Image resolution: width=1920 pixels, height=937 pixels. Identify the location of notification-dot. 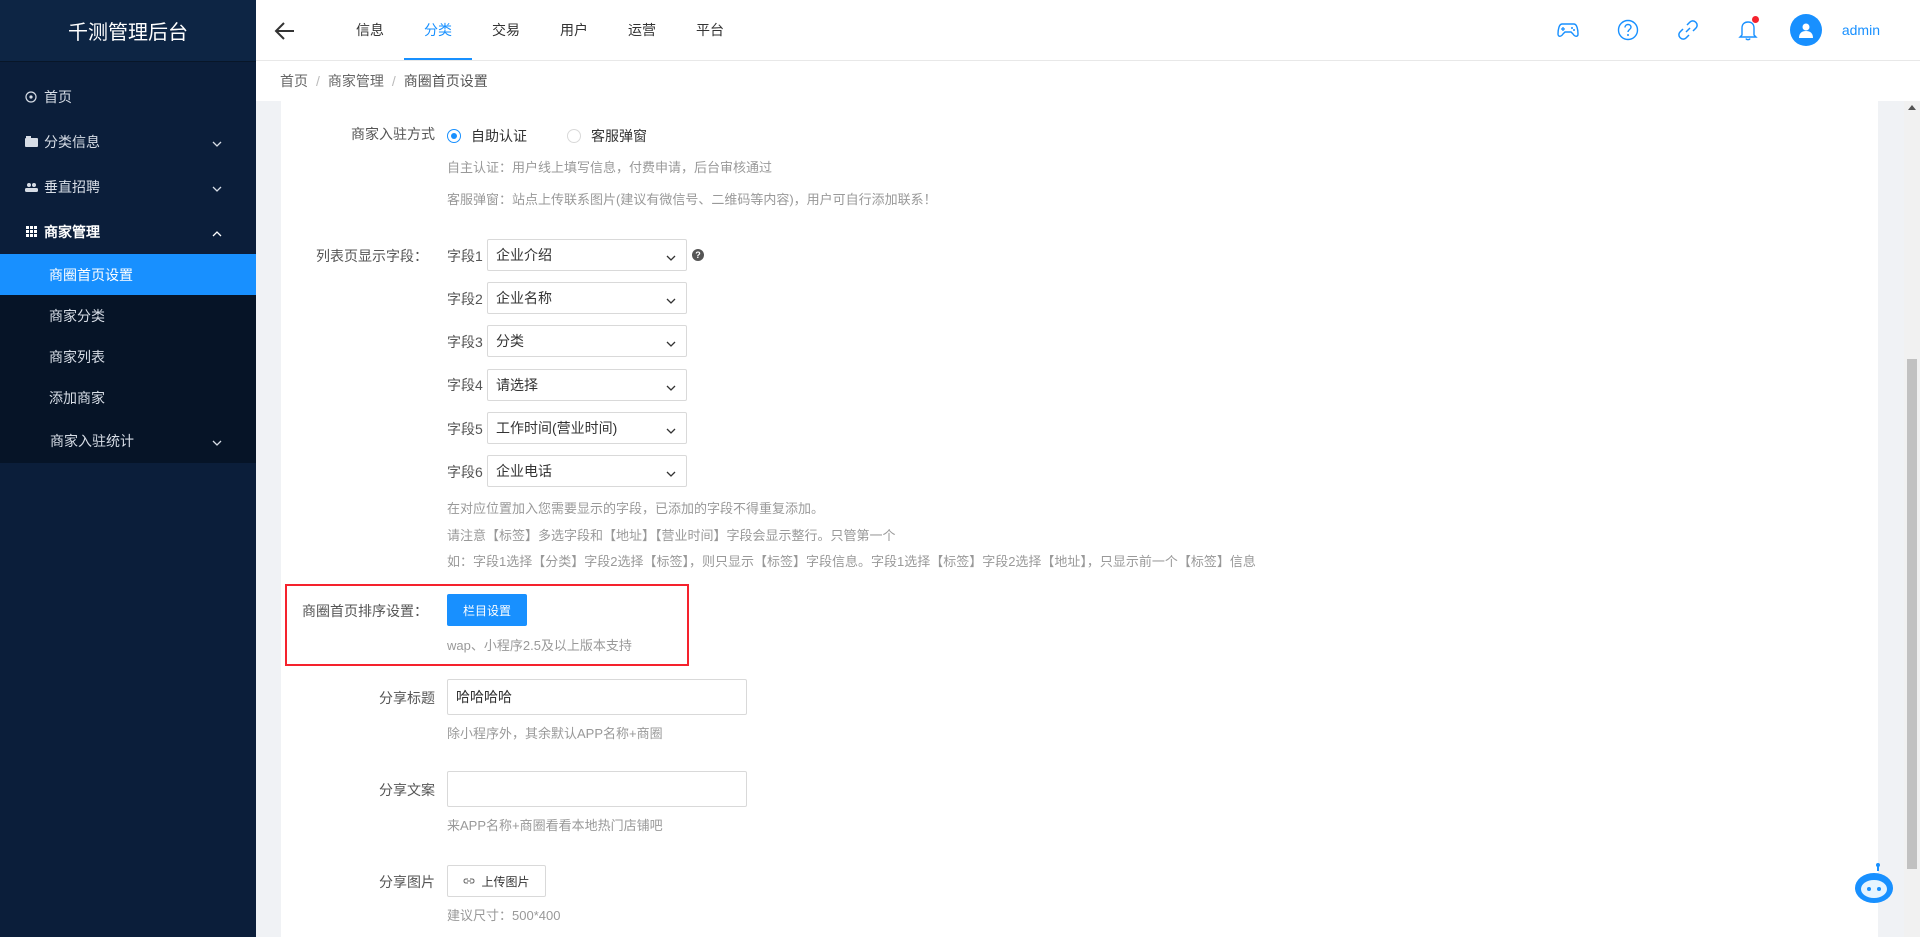
(1755, 19).